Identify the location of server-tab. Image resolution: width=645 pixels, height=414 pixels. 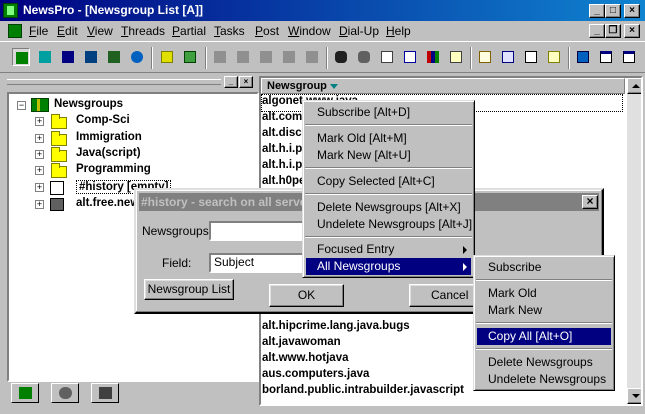
(105, 393).